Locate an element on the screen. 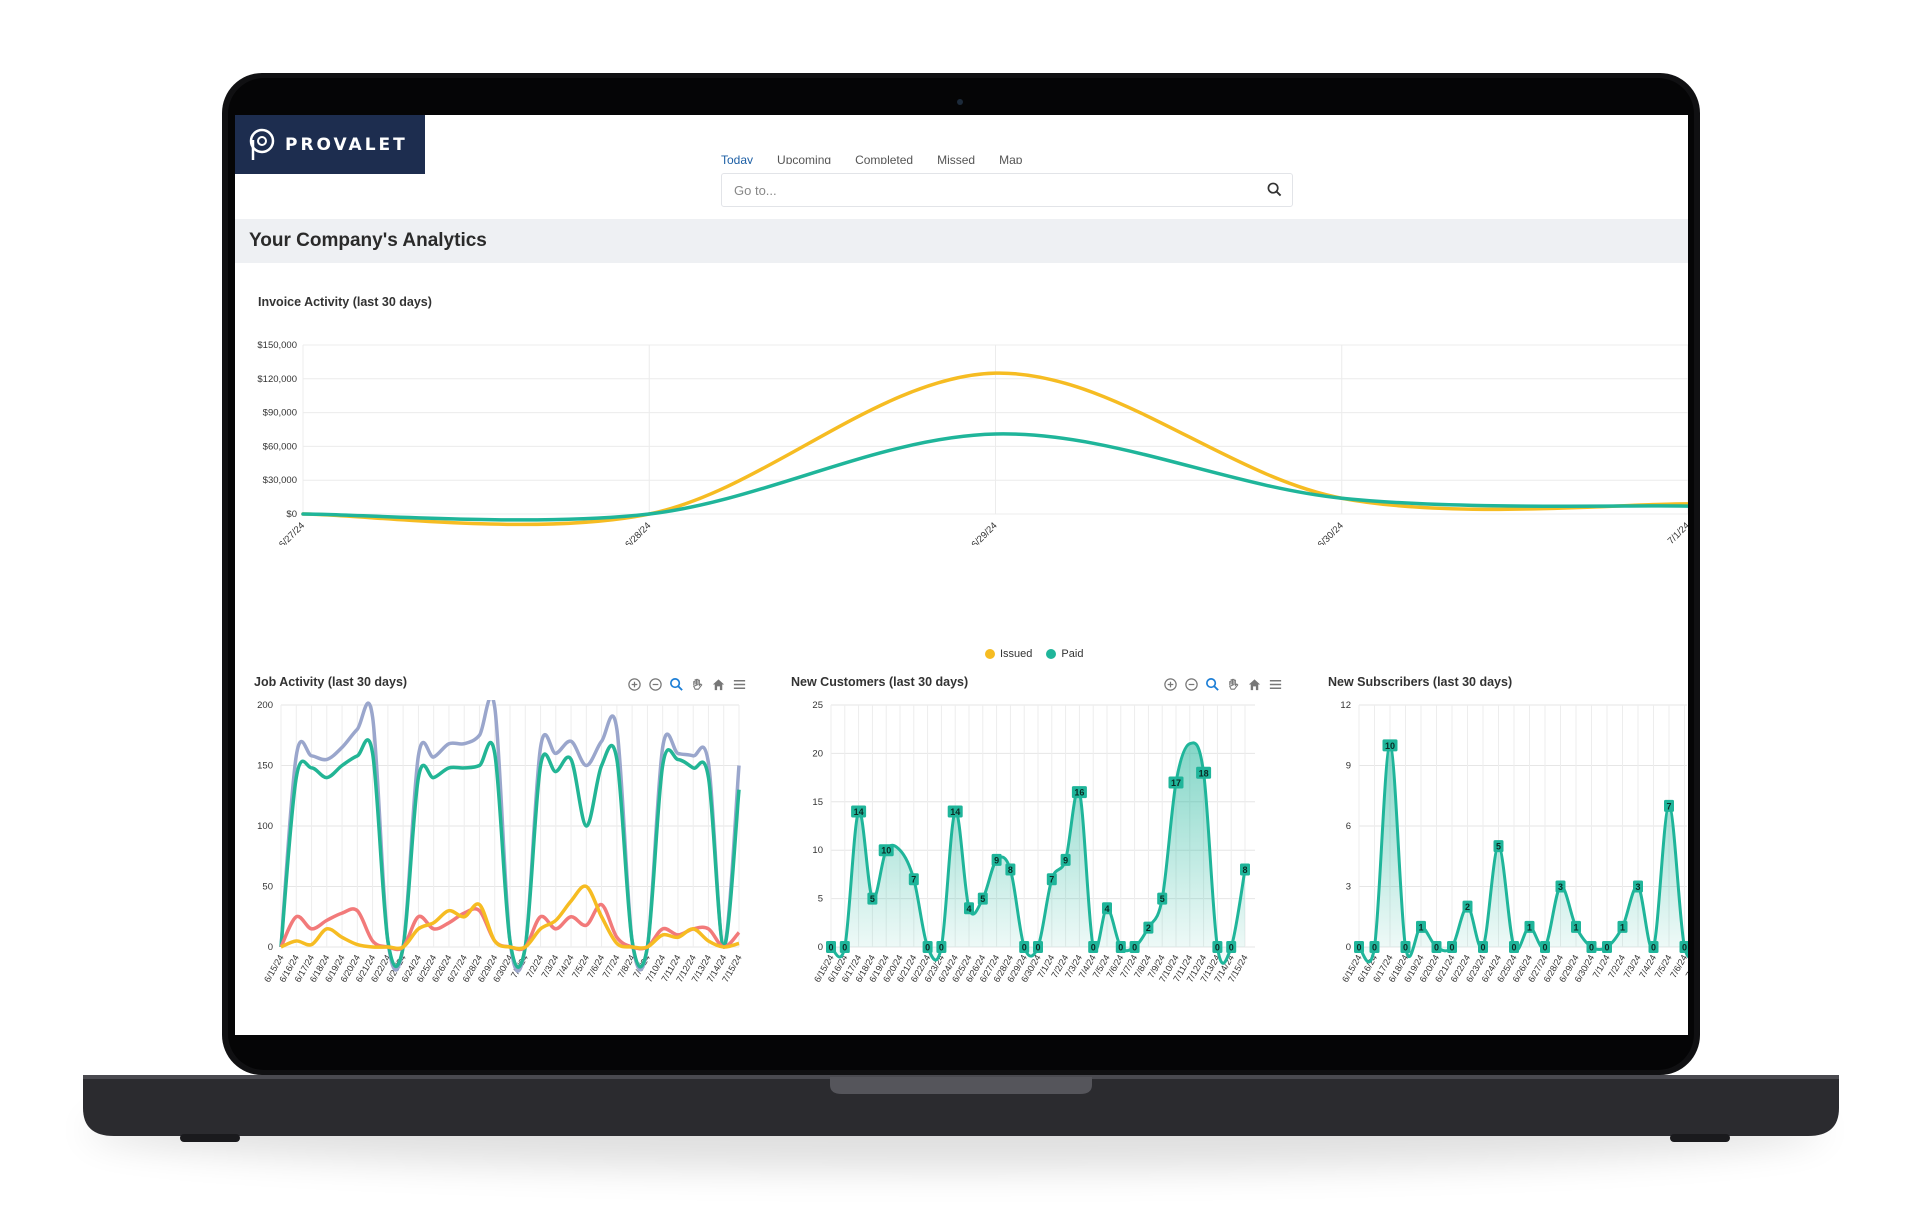 This screenshot has height=1226, width=1911. y-tick-label: 6 is located at coordinates (1348, 826).